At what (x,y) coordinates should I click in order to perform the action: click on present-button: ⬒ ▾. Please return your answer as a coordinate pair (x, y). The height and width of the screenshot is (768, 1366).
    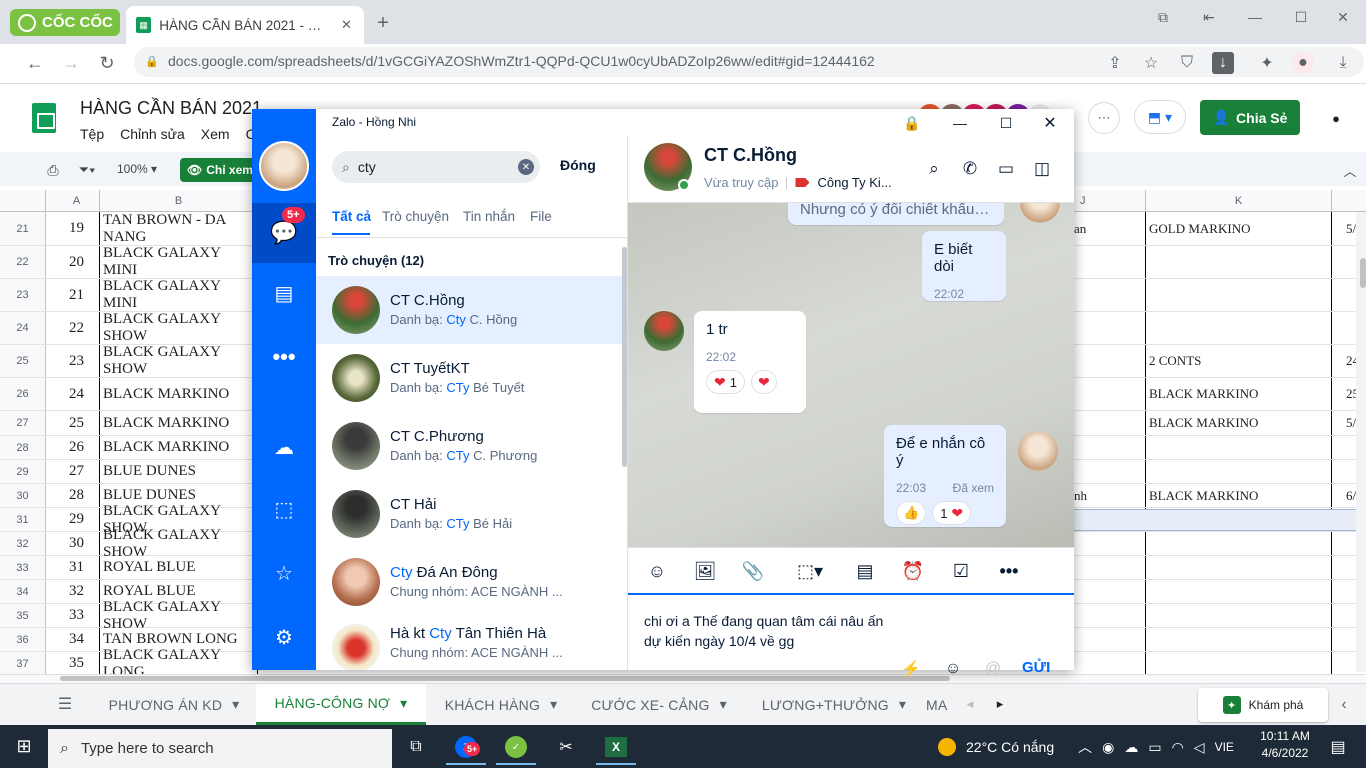
    Looking at the image, I should click on (1160, 117).